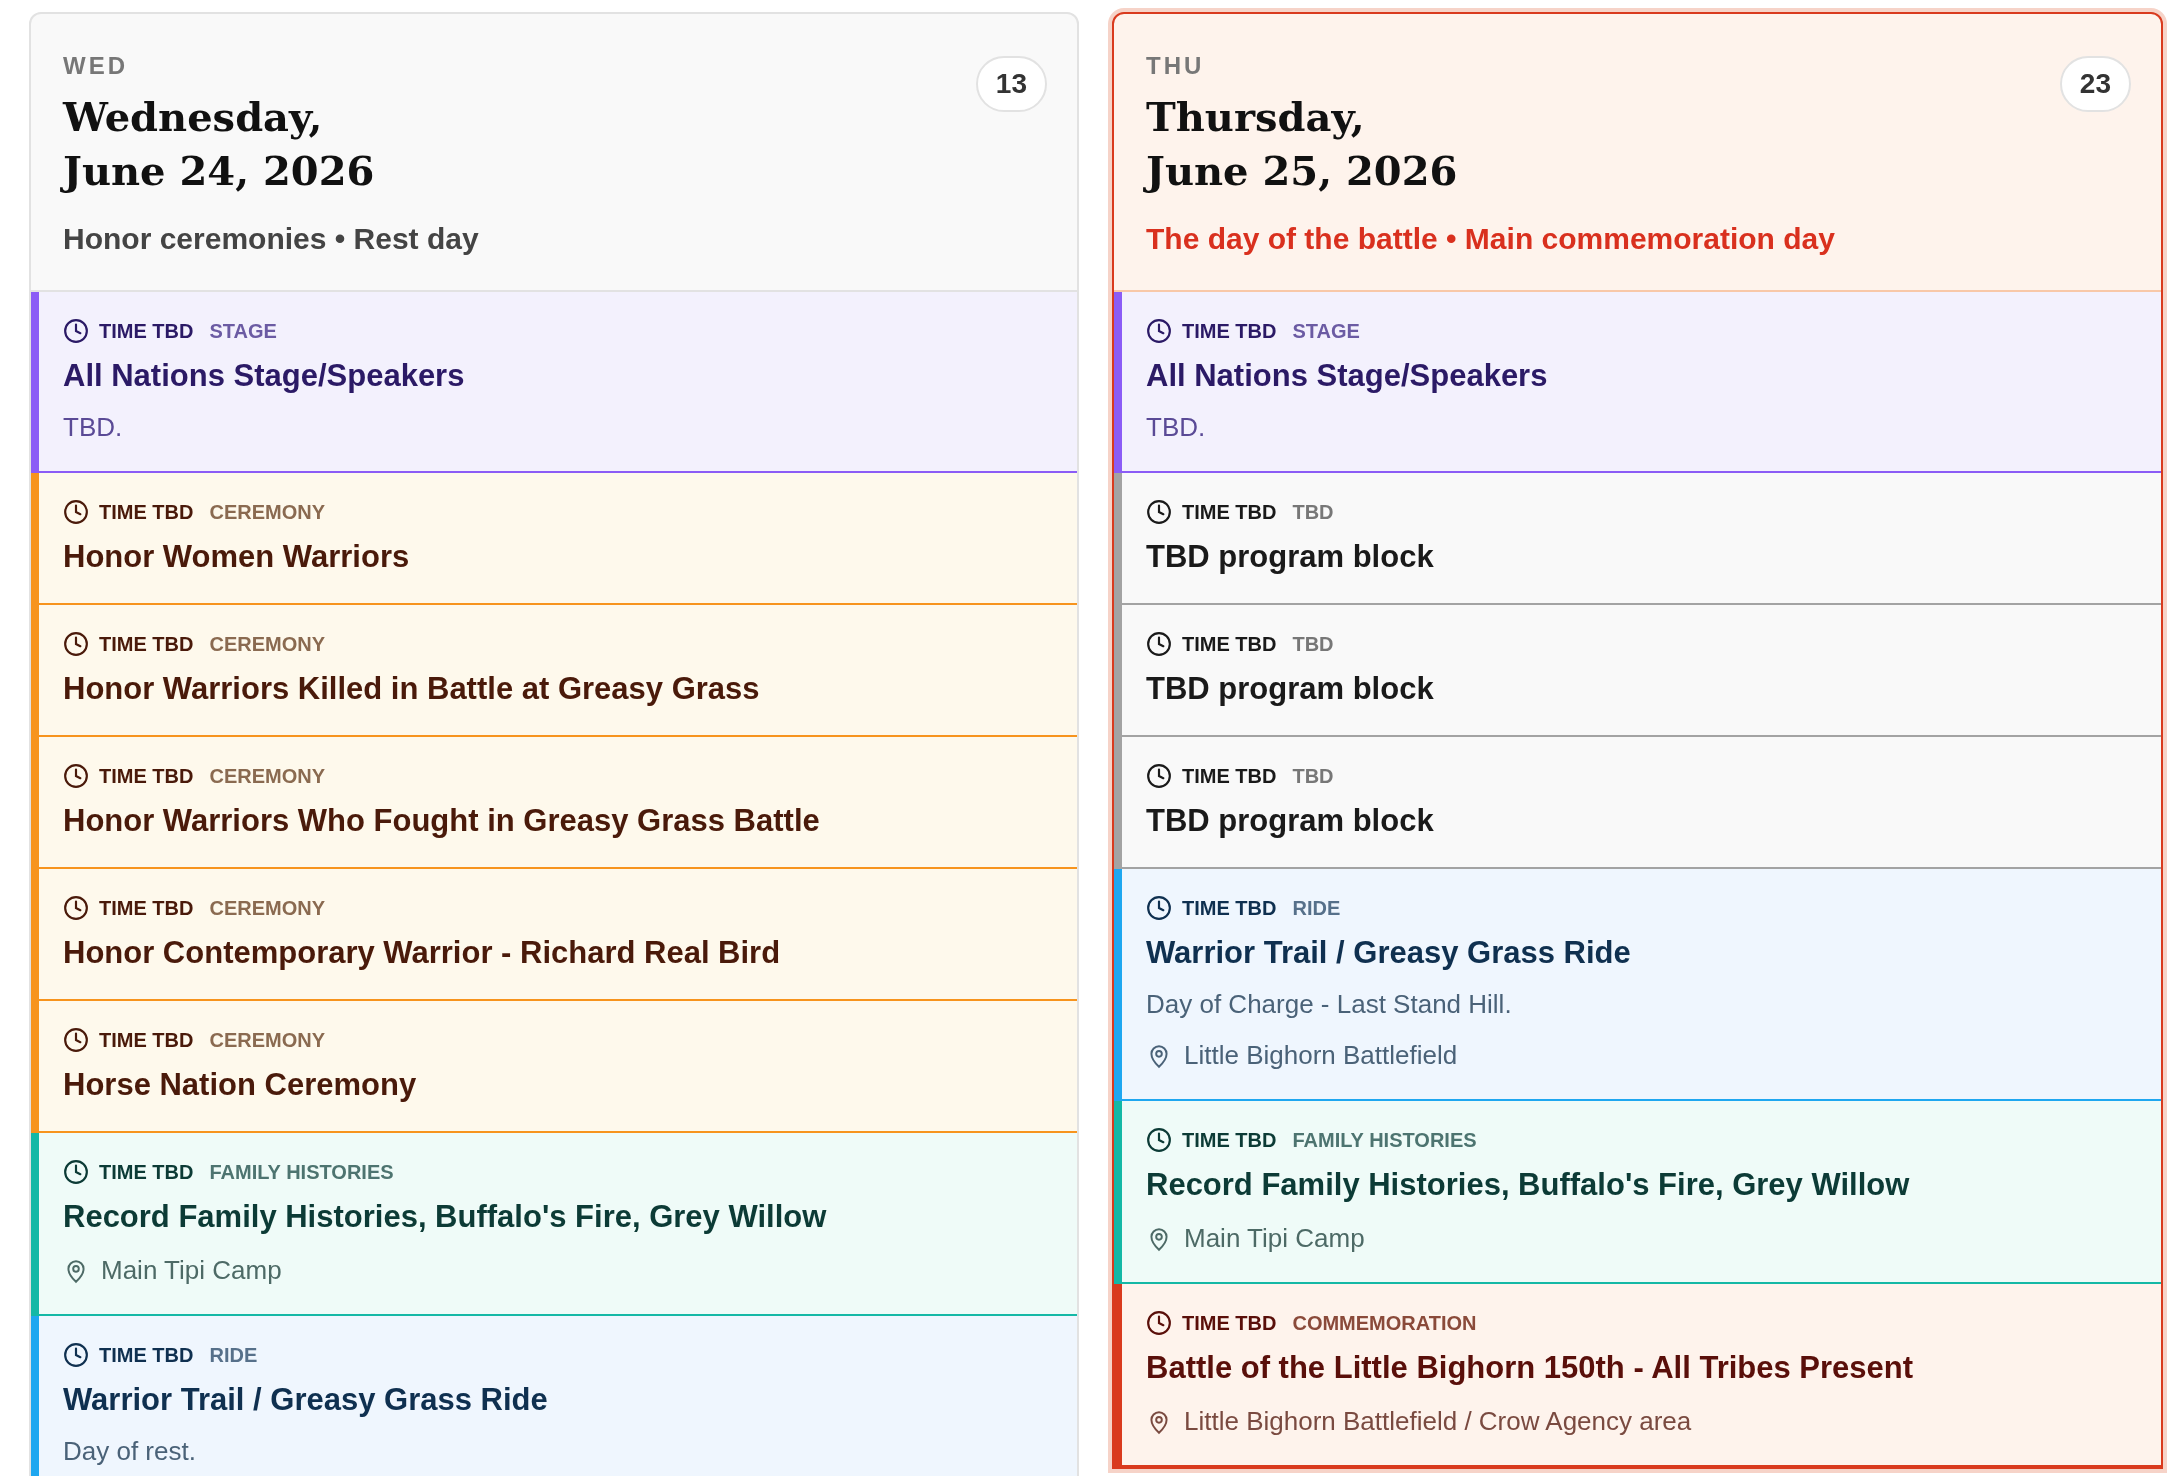 The width and height of the screenshot is (2174, 1476). Describe the element at coordinates (1321, 1055) in the screenshot. I see `event-location: Little Bighorn Battlefield` at that location.